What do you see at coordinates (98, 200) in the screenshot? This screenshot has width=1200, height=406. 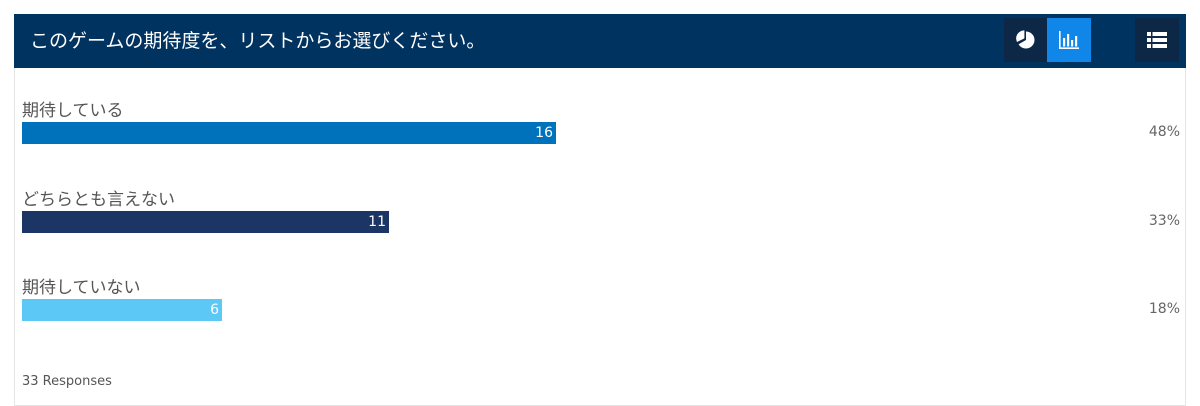 I see `category-label: どちらとも言えない` at bounding box center [98, 200].